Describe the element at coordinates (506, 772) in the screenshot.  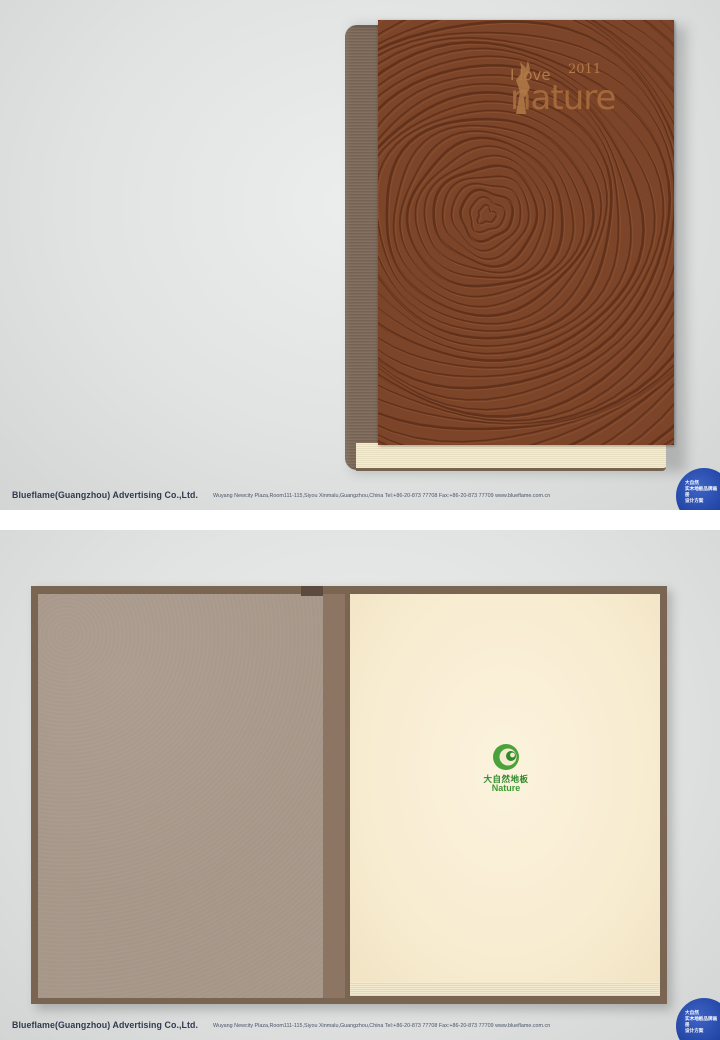
I see `nature-logo: 大自然地板 Nature` at that location.